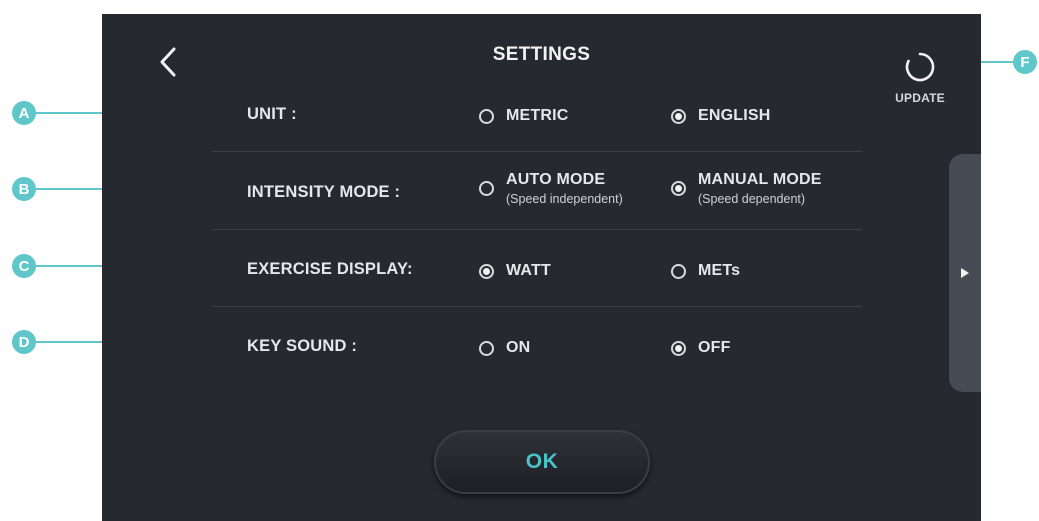  What do you see at coordinates (324, 192) in the screenshot?
I see `row-label-intensity-mode: INTENSITY MODE :` at bounding box center [324, 192].